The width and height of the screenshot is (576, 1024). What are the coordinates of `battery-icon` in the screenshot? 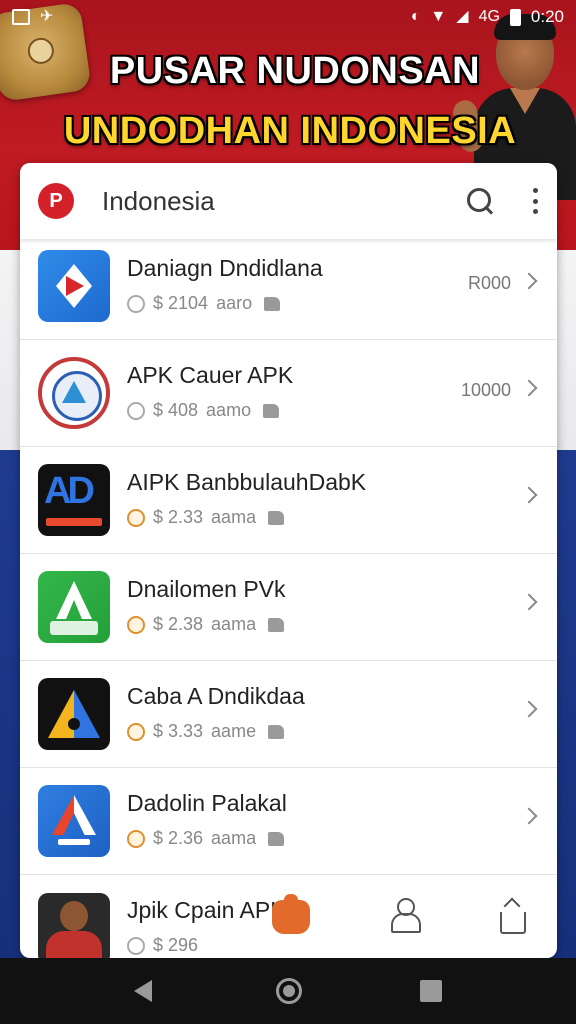 It's located at (515, 17).